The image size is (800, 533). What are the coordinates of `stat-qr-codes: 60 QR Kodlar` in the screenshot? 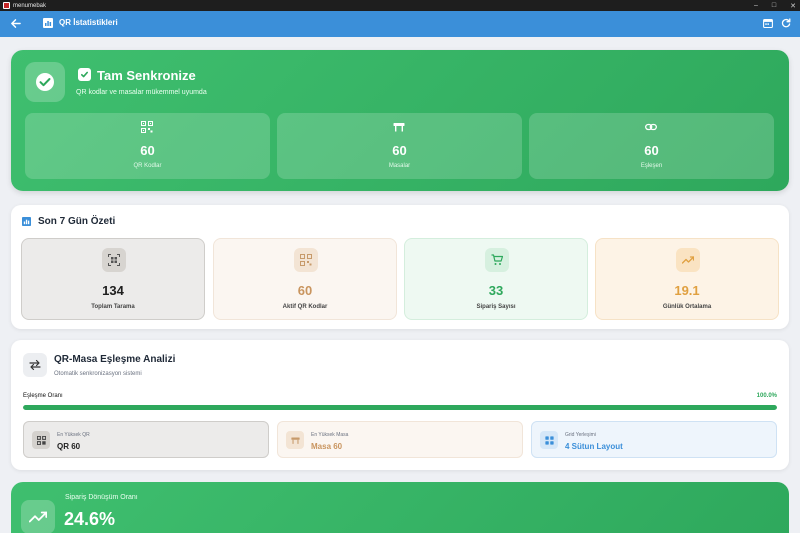 It's located at (147, 146).